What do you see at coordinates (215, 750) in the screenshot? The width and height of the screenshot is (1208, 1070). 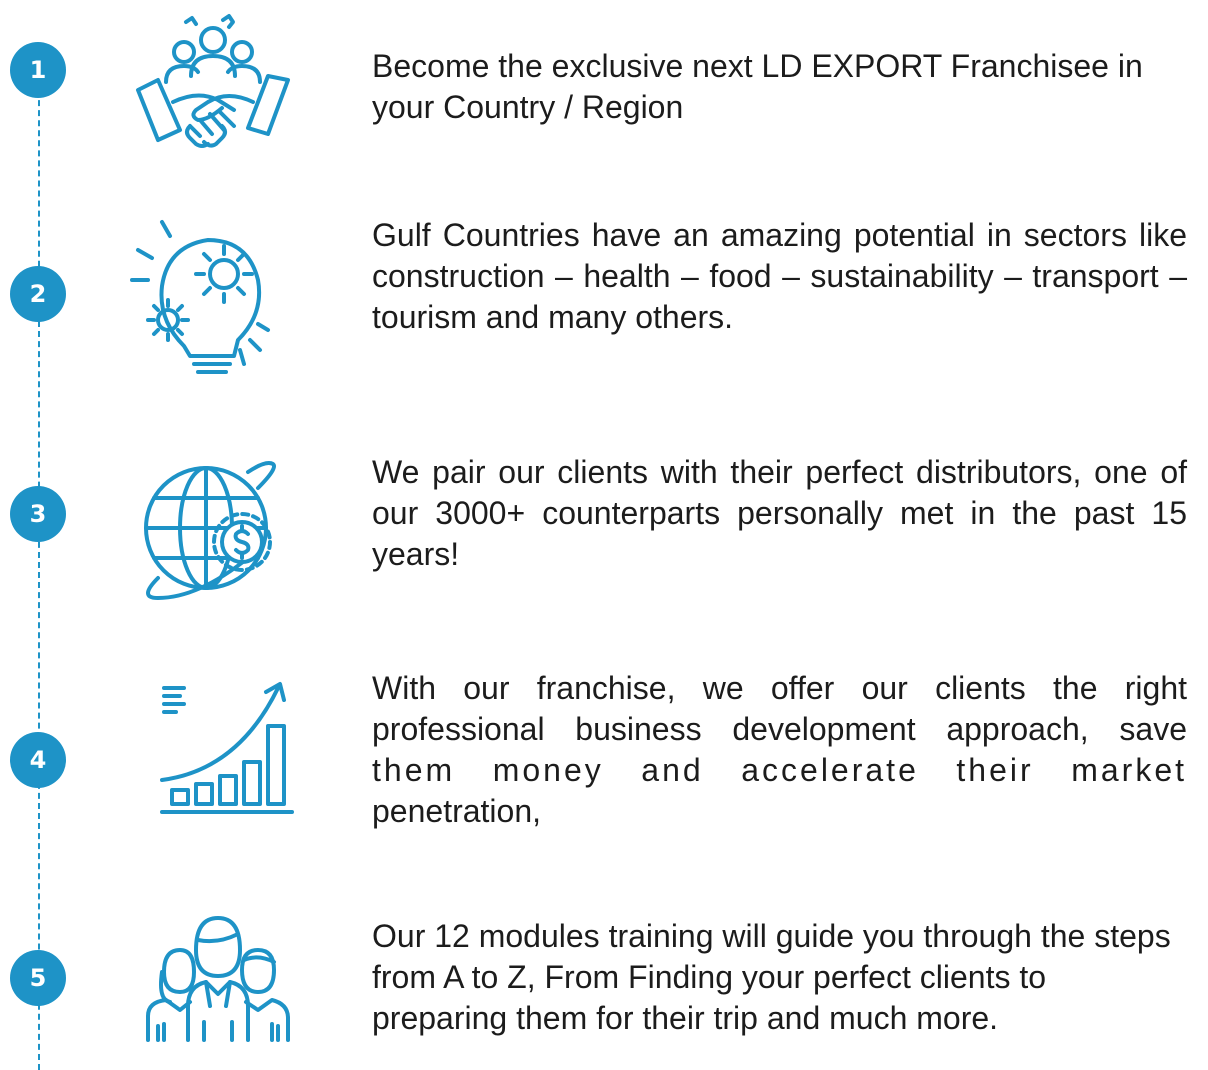 I see `growth-chart-icon` at bounding box center [215, 750].